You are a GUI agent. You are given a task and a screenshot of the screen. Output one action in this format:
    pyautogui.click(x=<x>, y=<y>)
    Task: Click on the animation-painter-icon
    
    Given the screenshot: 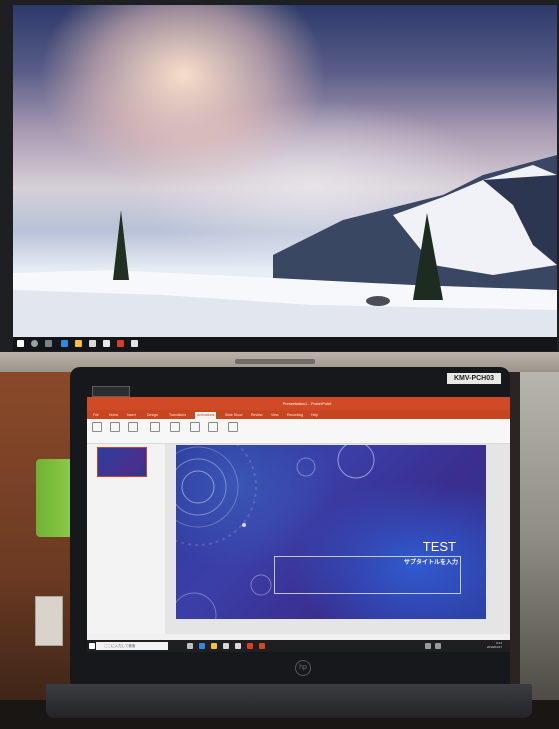 What is the action you would take?
    pyautogui.click(x=213, y=427)
    